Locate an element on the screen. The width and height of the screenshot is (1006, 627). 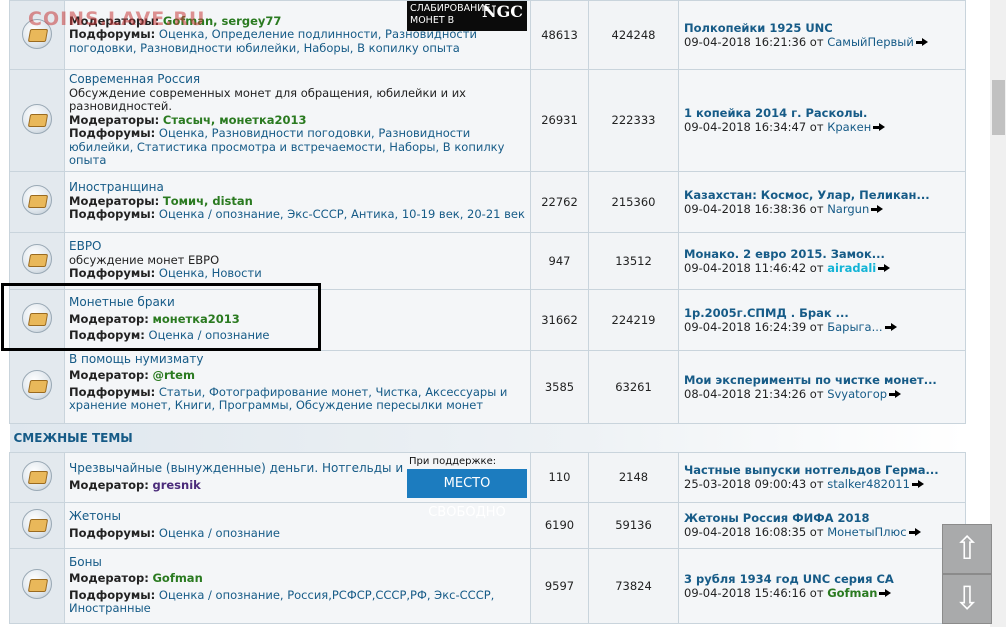
post-count: 222333 is located at coordinates (633, 120).